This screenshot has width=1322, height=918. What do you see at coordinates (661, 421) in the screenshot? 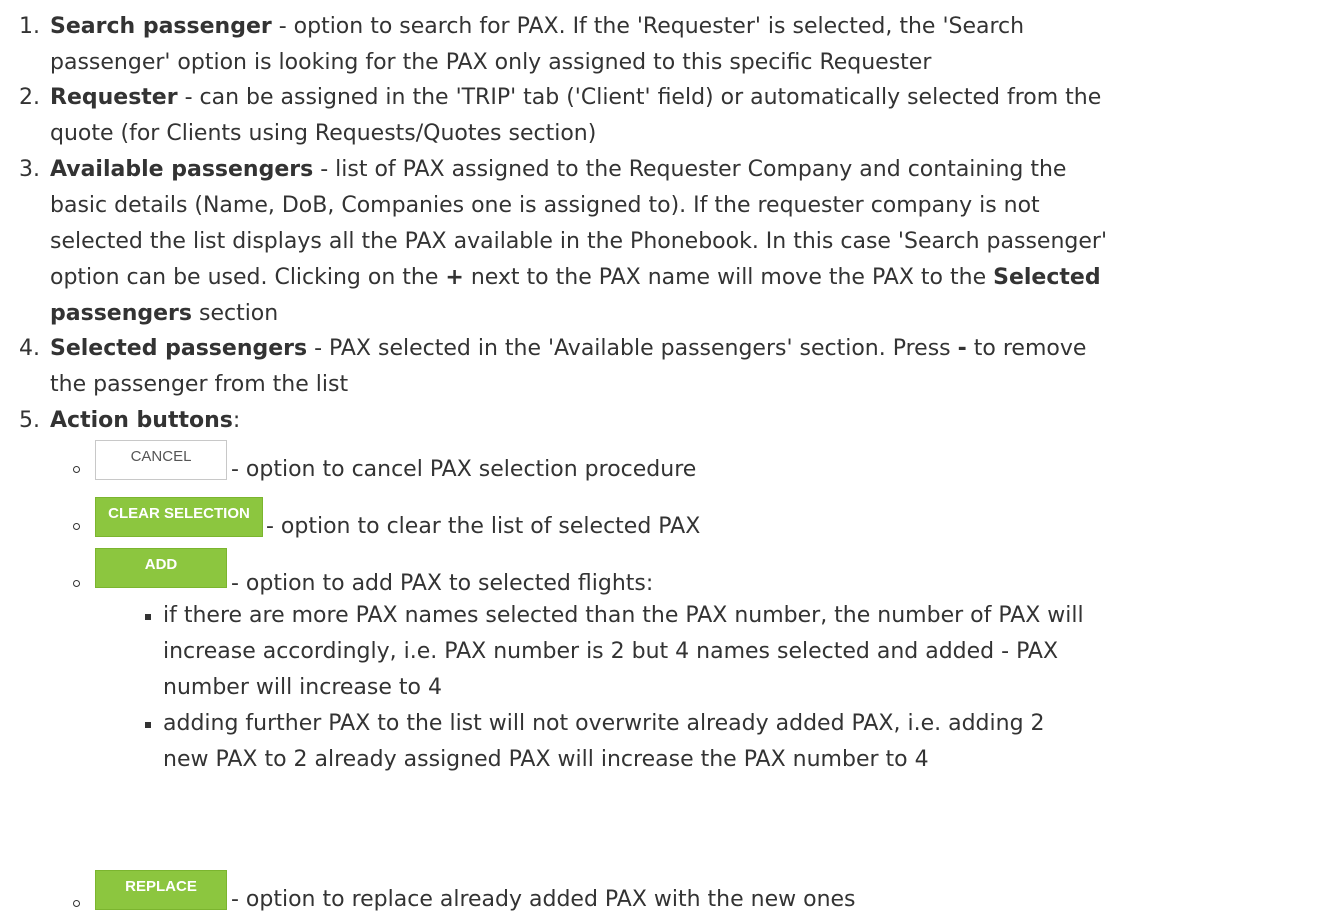
I see `list-item: 5. Action buttons:` at bounding box center [661, 421].